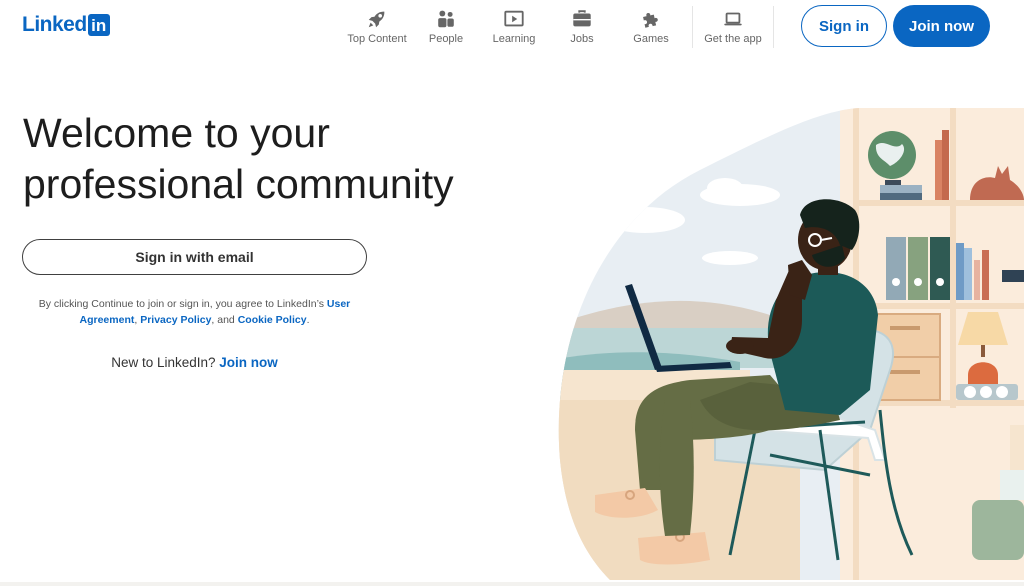  Describe the element at coordinates (514, 39) in the screenshot. I see `nav-label: Learning` at that location.